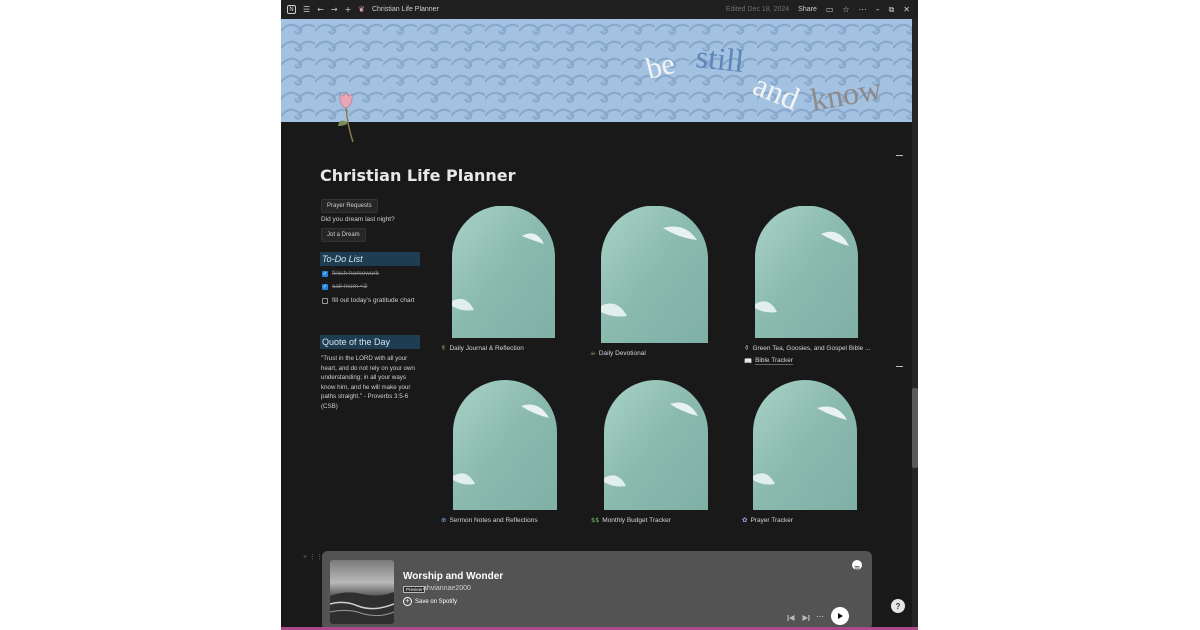 This screenshot has height=630, width=1200. What do you see at coordinates (349, 206) in the screenshot?
I see `prayer-requests-button: Prayer Requests` at bounding box center [349, 206].